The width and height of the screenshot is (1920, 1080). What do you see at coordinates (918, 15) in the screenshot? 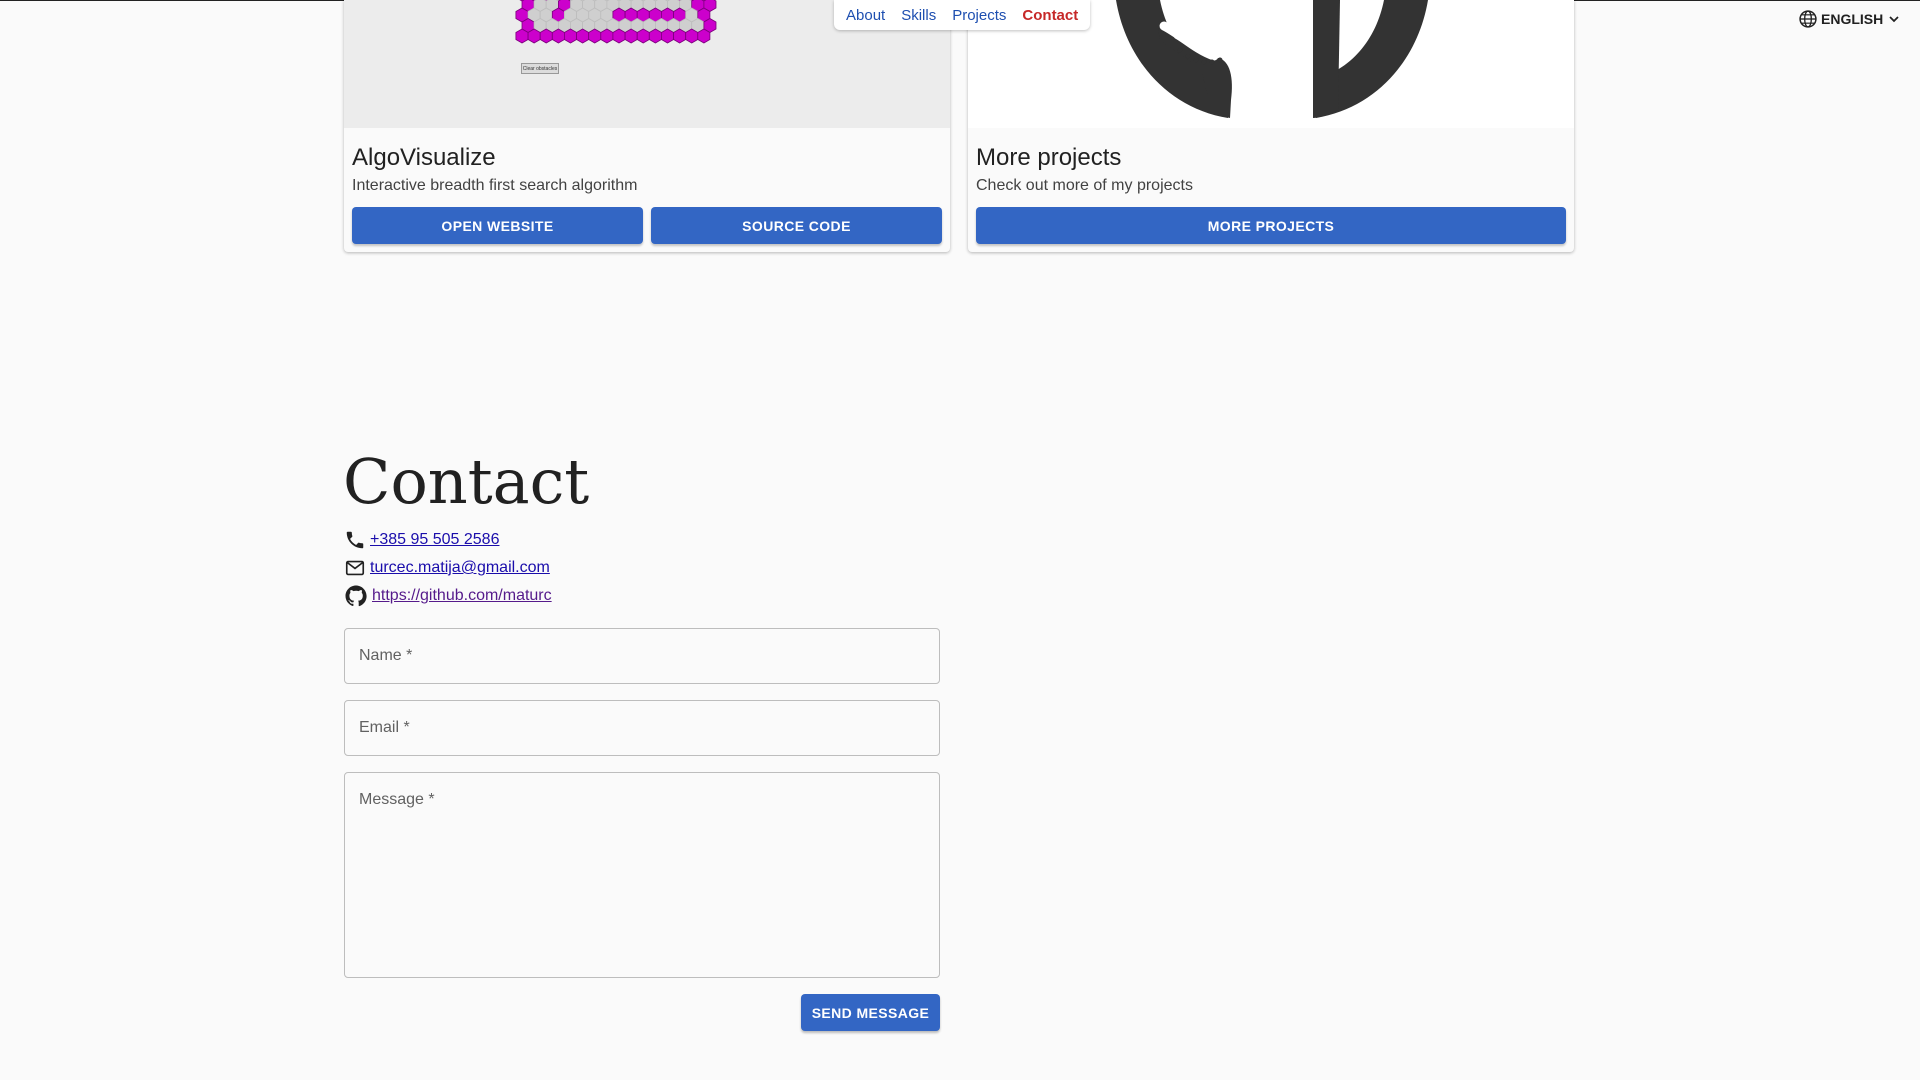
I see `nav-link-skills: Skills` at bounding box center [918, 15].